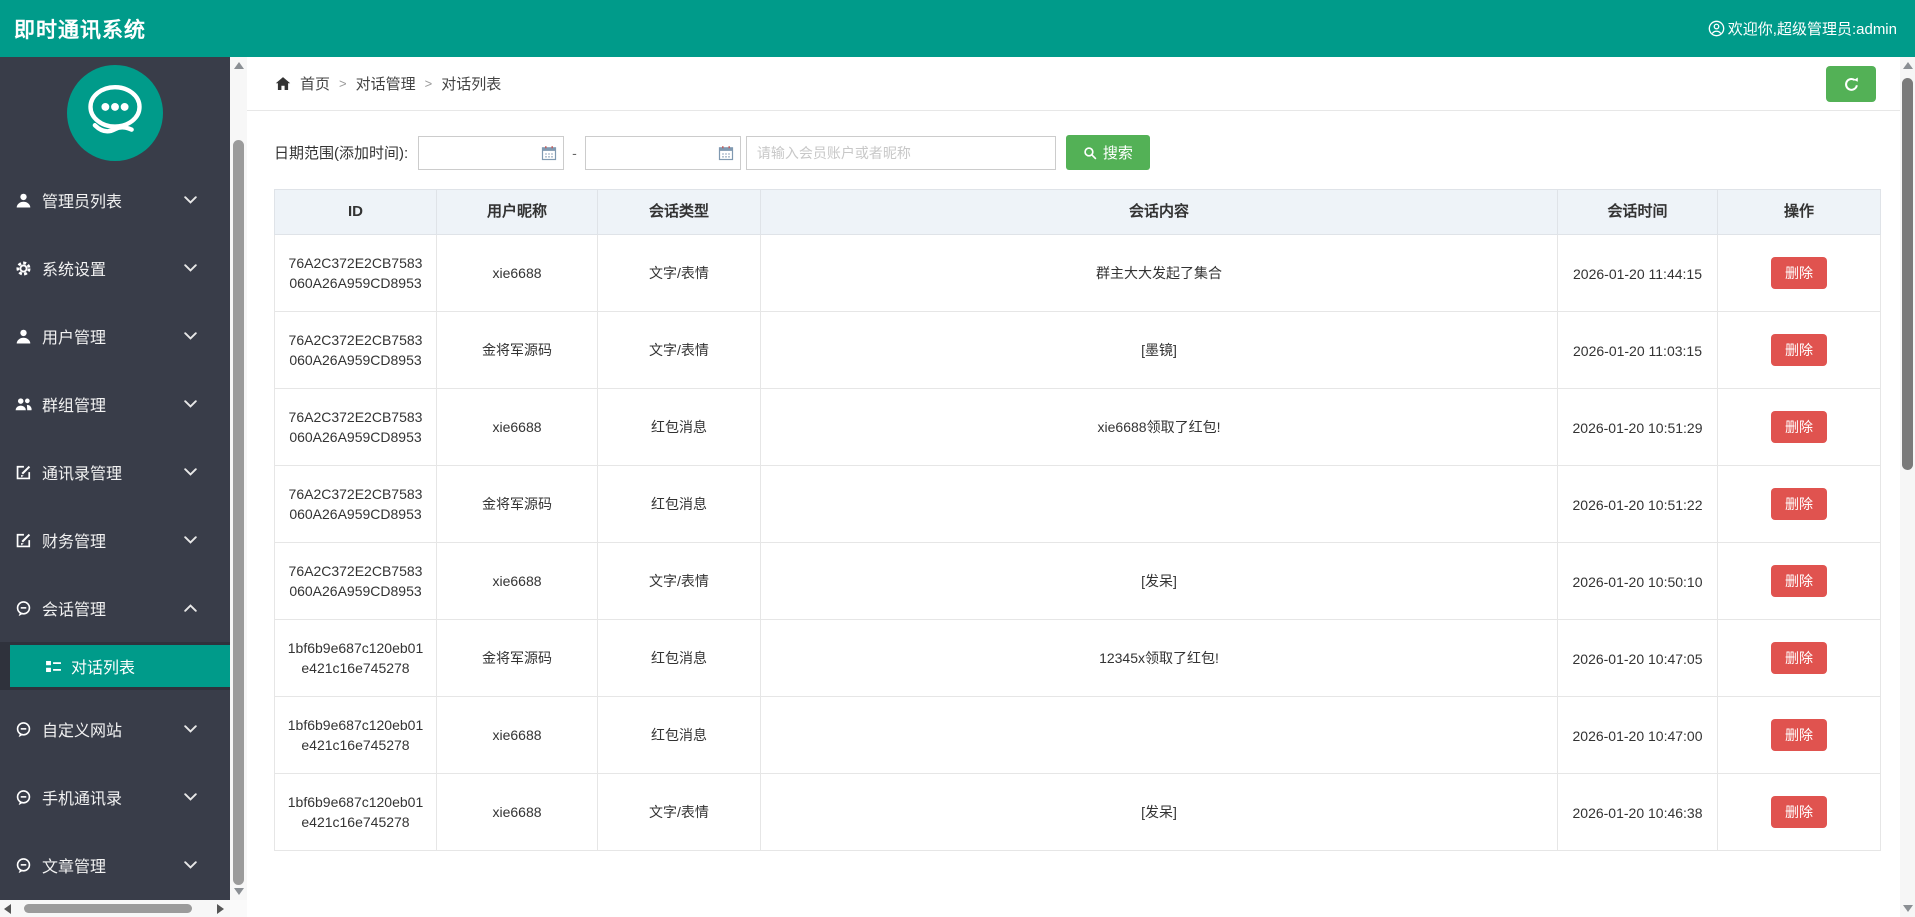 This screenshot has width=1915, height=917. I want to click on cell-time: 2026-01-20 10:47:05, so click(1637, 658).